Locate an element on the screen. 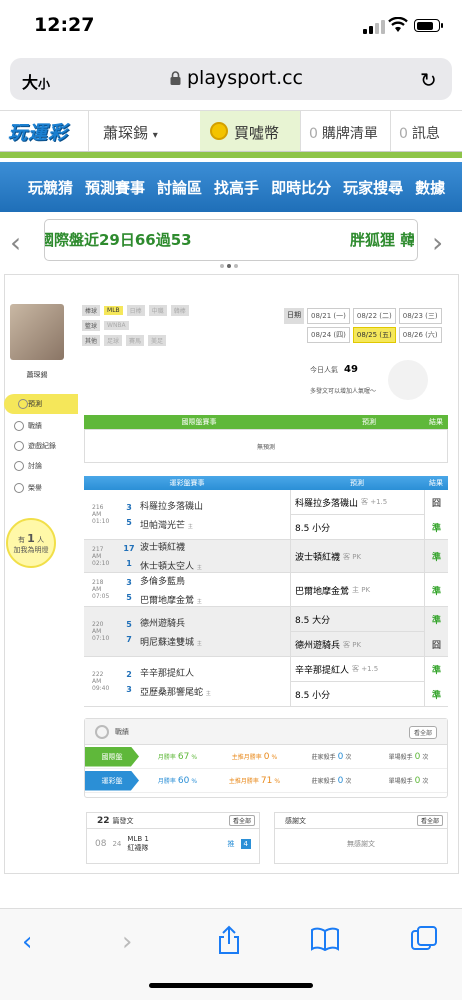 The width and height of the screenshot is (462, 1000). game-icon is located at coordinates (19, 446).